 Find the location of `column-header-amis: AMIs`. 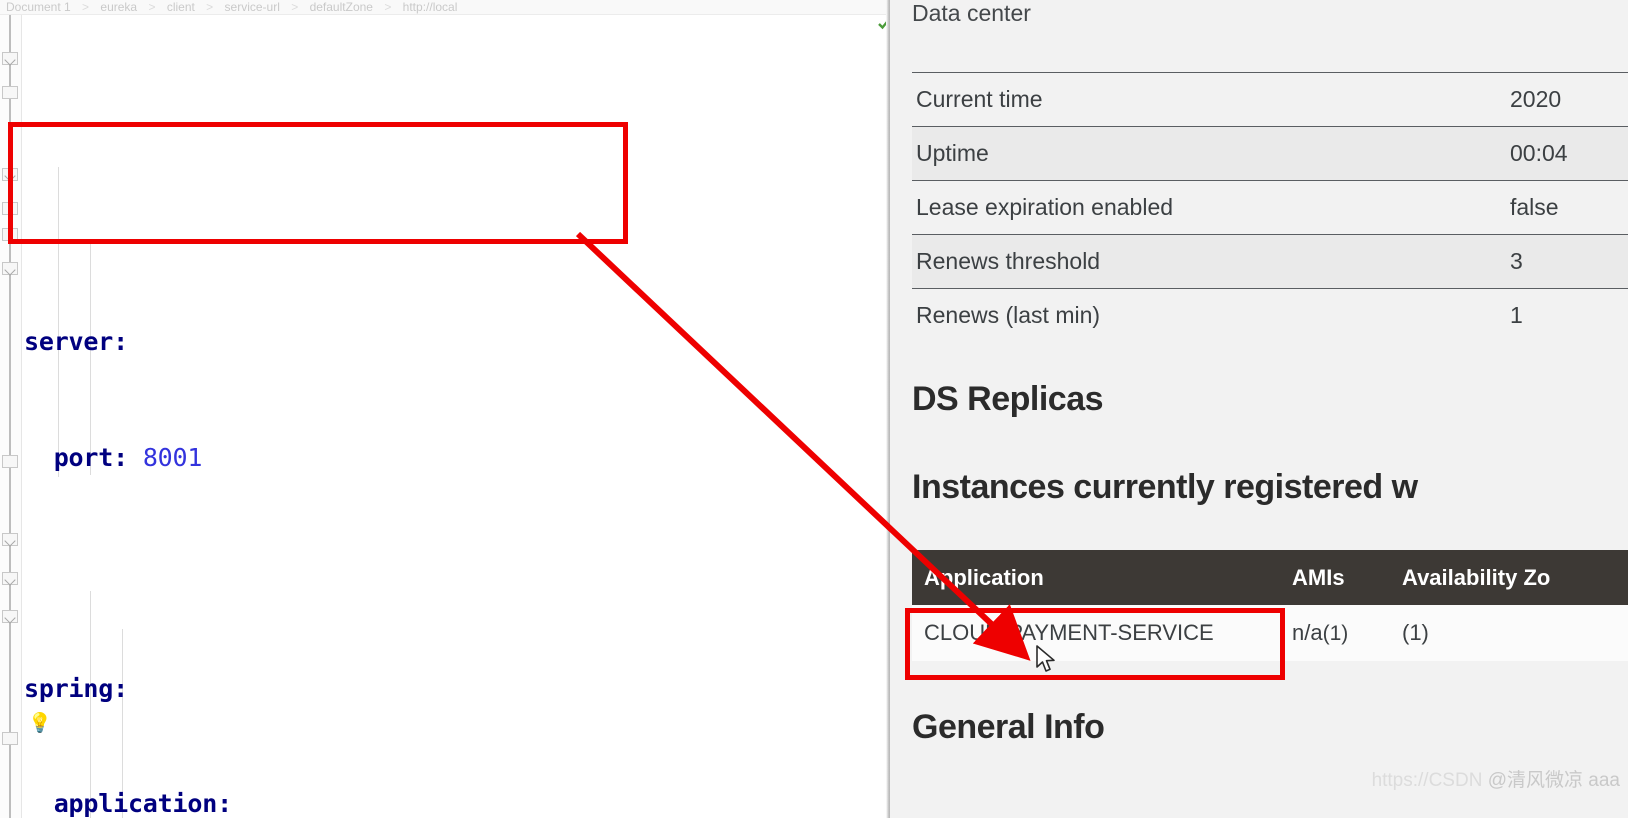

column-header-amis: AMIs is located at coordinates (1318, 577).